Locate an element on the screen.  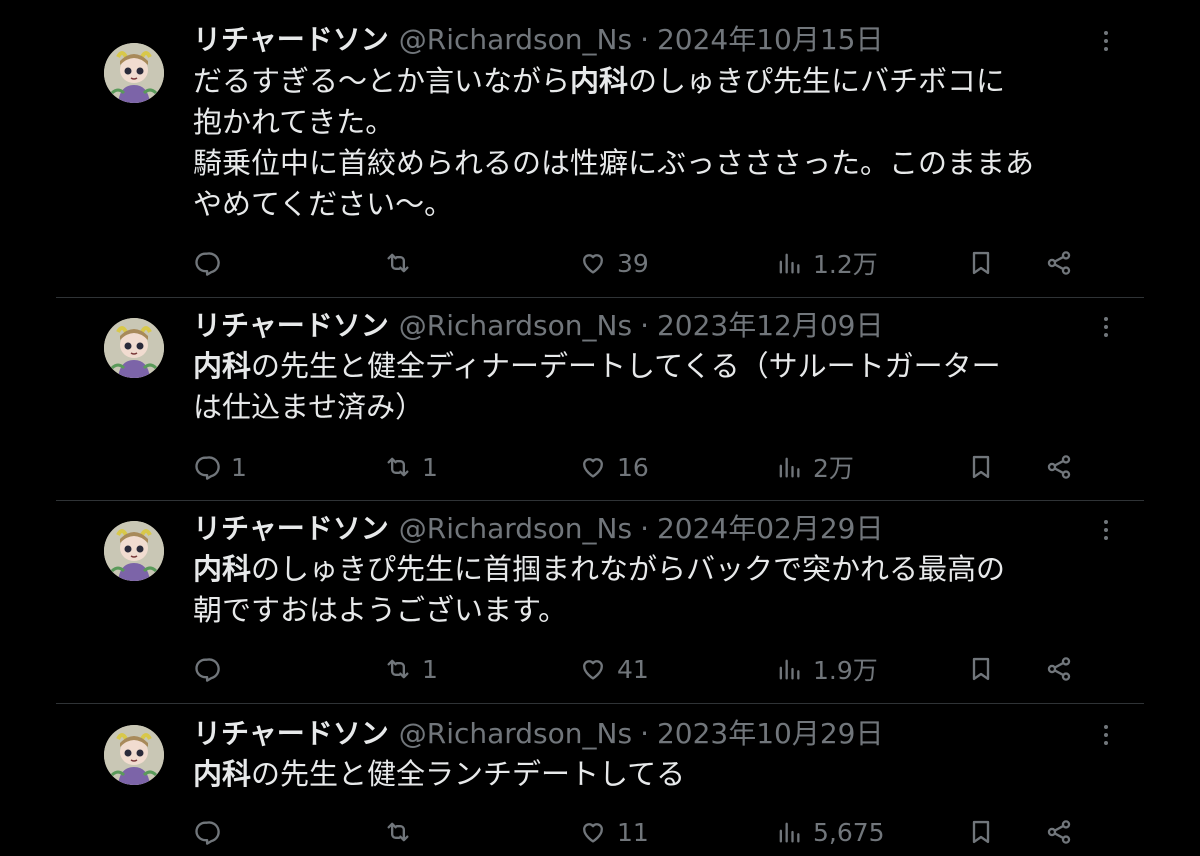
action-bar: 39 1.2万 is located at coordinates (638, 263).